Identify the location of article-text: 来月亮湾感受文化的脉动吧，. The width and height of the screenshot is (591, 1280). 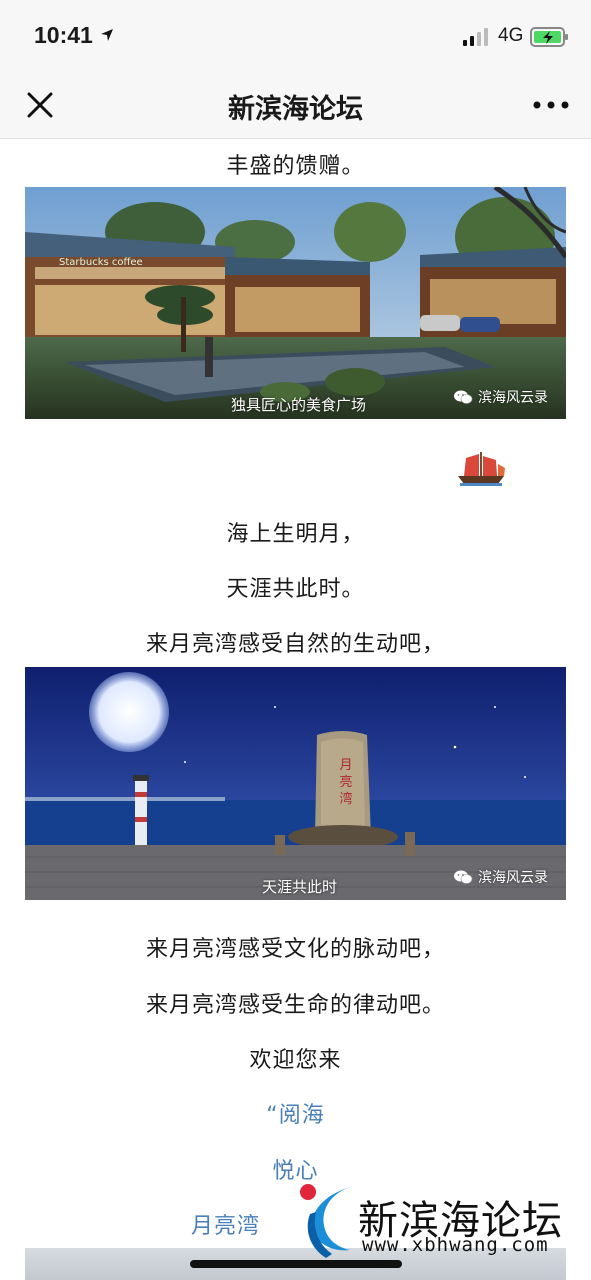
(295, 949).